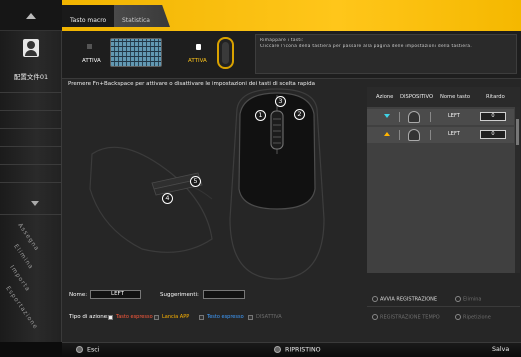 The image size is (521, 357). Describe the element at coordinates (35, 203) in the screenshot. I see `scroll-down-arrow-icon` at that location.